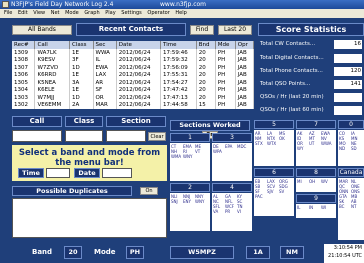 The image size is (364, 263). I want to click on section-sv: SV, so click(285, 191).